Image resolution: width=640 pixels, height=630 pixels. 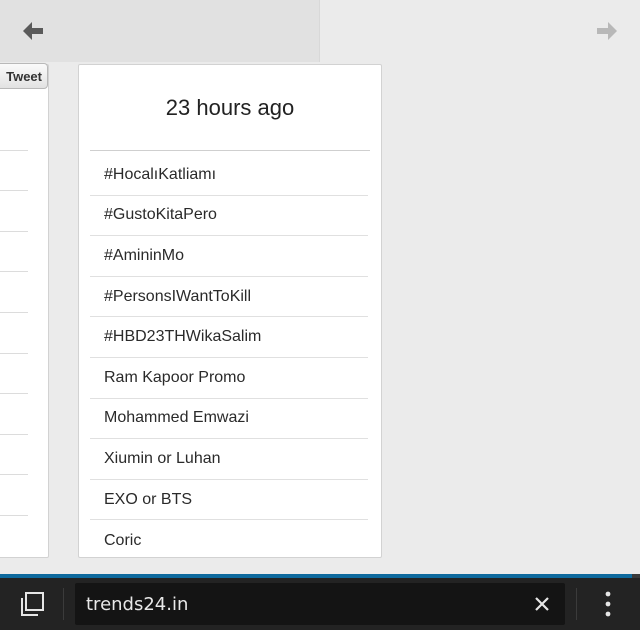 I want to click on browser-toolbar: trends24.in, so click(x=320, y=604).